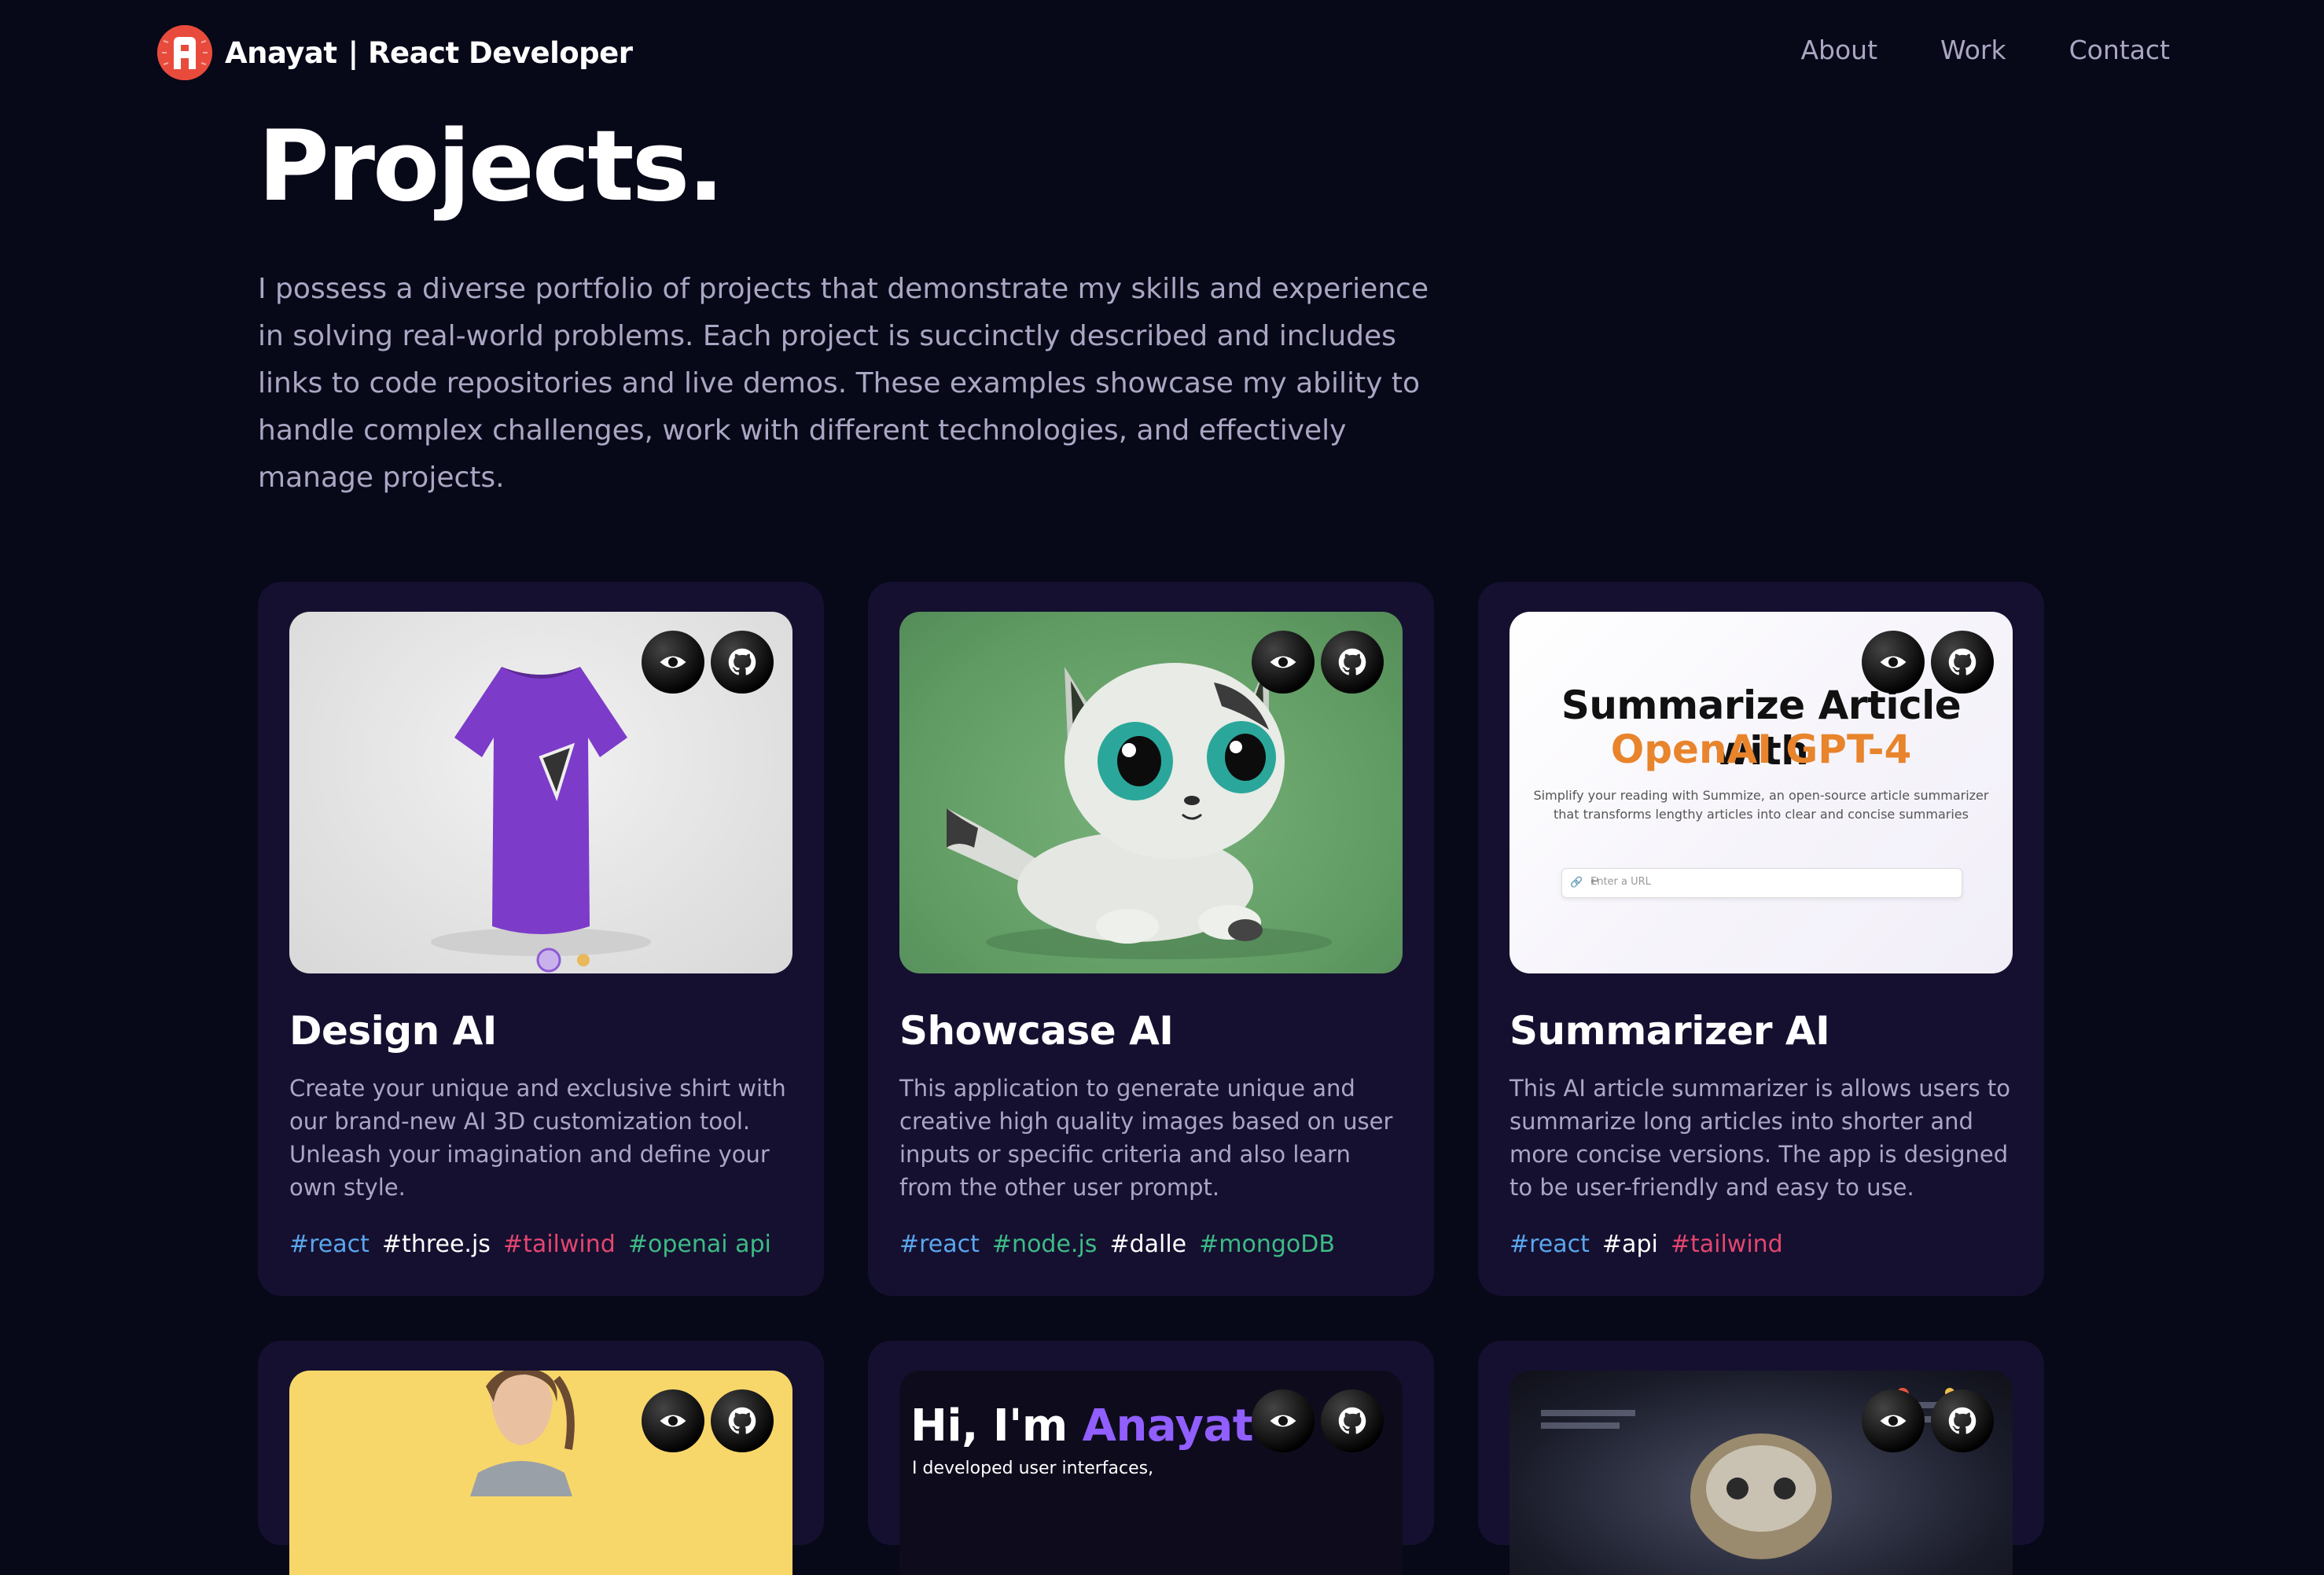  What do you see at coordinates (1595, 882) in the screenshot?
I see `enter-icon: ↵` at bounding box center [1595, 882].